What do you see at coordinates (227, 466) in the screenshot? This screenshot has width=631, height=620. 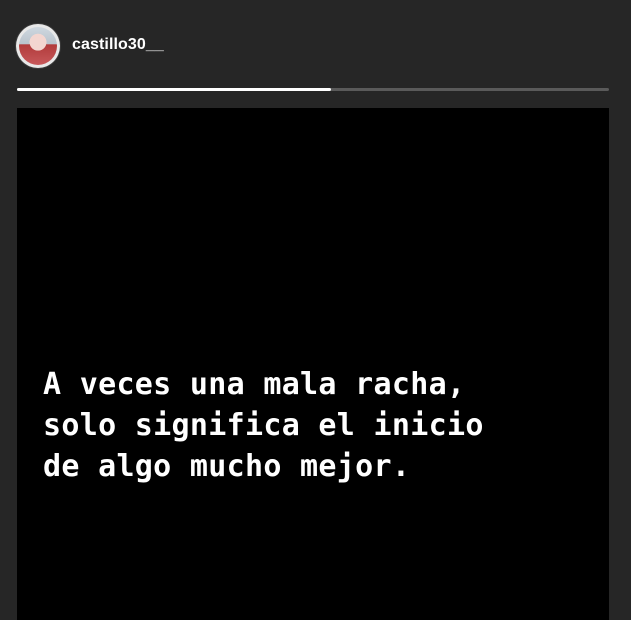 I see `story-text-line-3: de algo mucho mejor.` at bounding box center [227, 466].